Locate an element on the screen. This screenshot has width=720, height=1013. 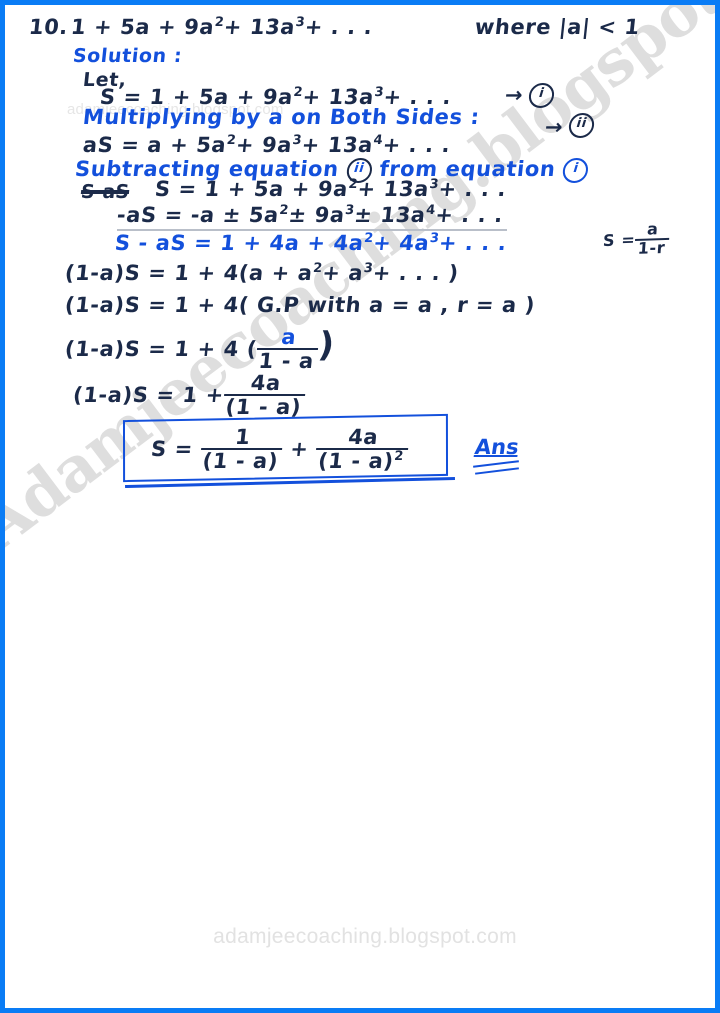
answer-term2-denominator: (1 - a)2 is located at coordinates (361, 461).